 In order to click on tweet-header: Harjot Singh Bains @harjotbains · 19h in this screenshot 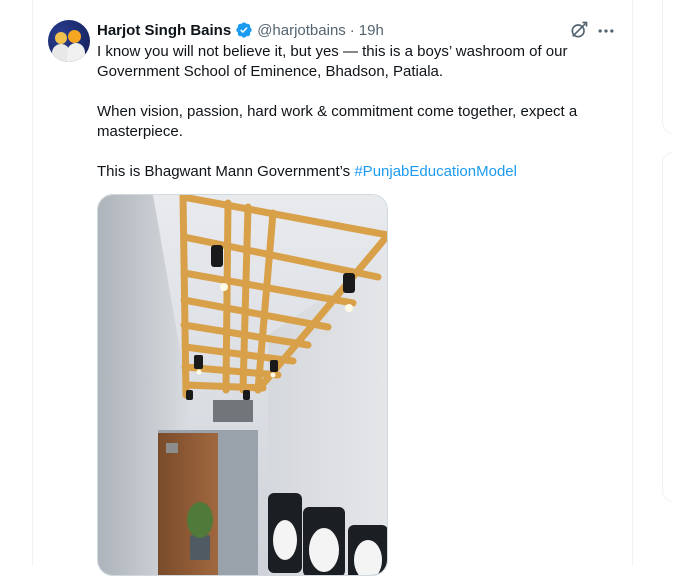, I will do `click(240, 30)`.